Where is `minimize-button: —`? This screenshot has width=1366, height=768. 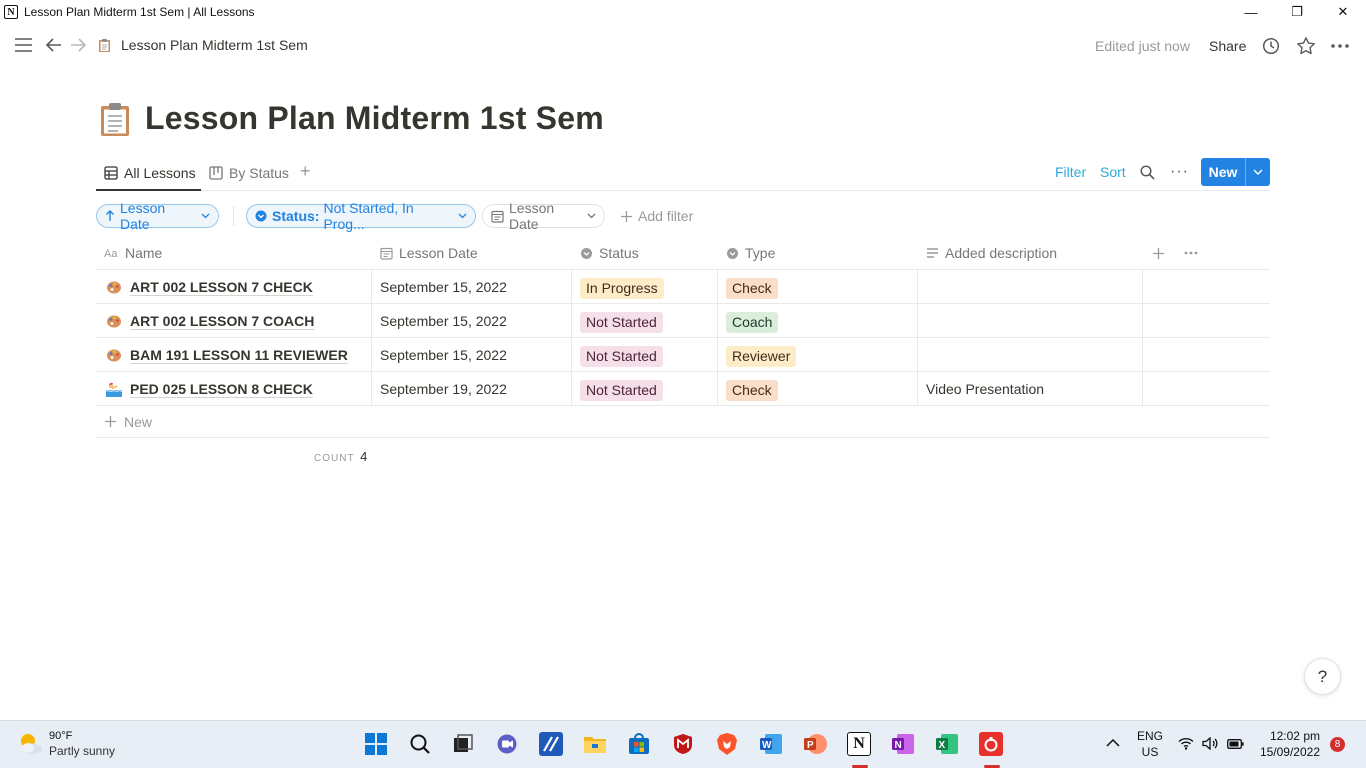 minimize-button: — is located at coordinates (1251, 12).